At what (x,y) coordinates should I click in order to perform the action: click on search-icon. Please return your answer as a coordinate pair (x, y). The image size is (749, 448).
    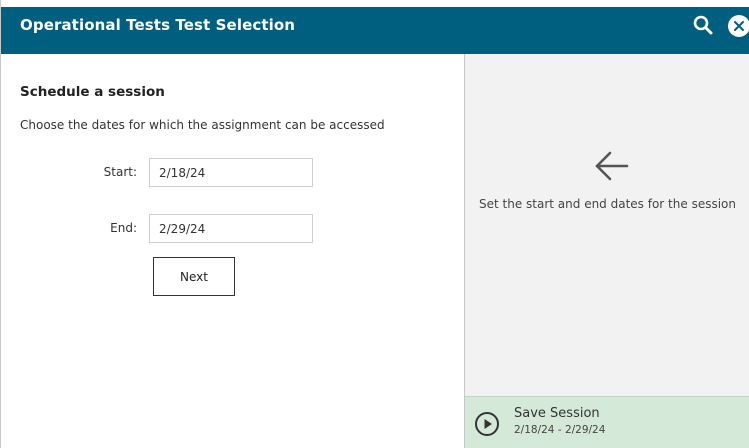
    Looking at the image, I should click on (703, 25).